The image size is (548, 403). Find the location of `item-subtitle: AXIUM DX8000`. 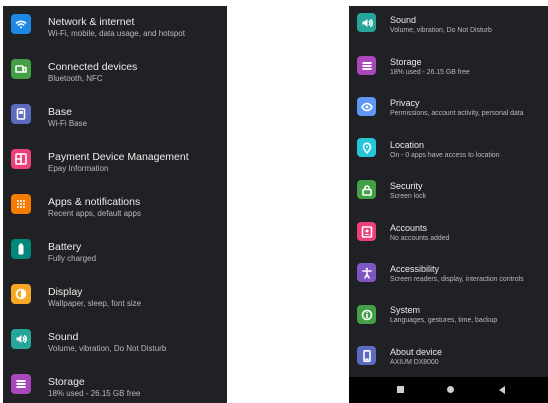

item-subtitle: AXIUM DX8000 is located at coordinates (414, 362).